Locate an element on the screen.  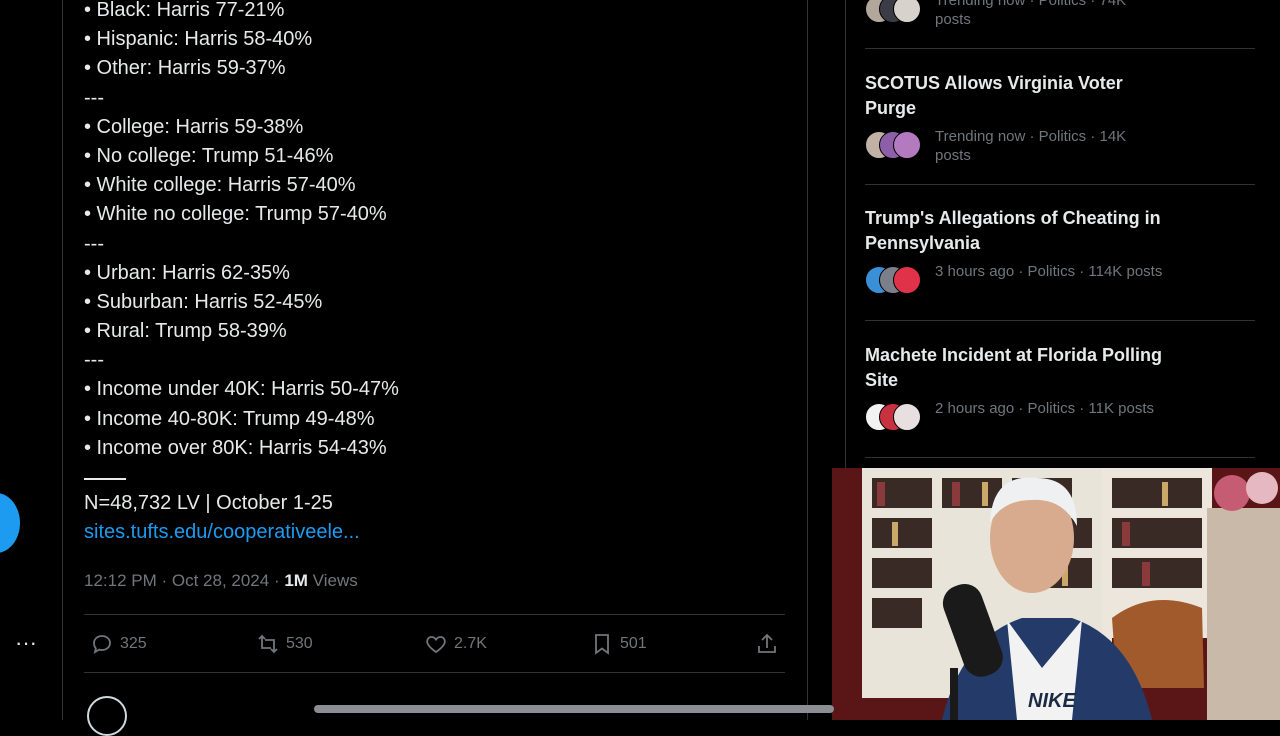
horizontal-scrollbar is located at coordinates (574, 709).